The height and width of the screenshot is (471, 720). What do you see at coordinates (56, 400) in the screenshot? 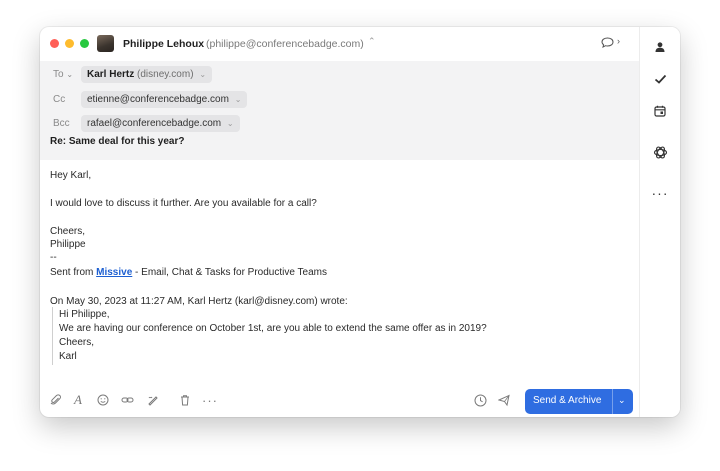
I see `paperclip-icon` at bounding box center [56, 400].